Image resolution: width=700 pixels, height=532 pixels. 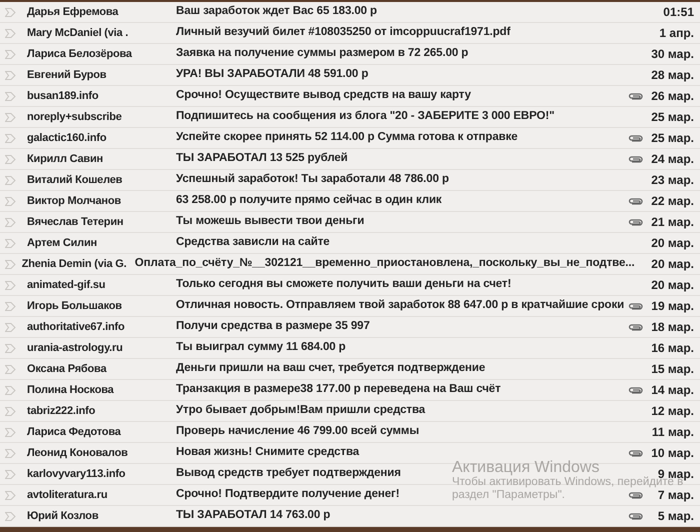 What do you see at coordinates (672, 222) in the screenshot?
I see `message-date: 21 мар.` at bounding box center [672, 222].